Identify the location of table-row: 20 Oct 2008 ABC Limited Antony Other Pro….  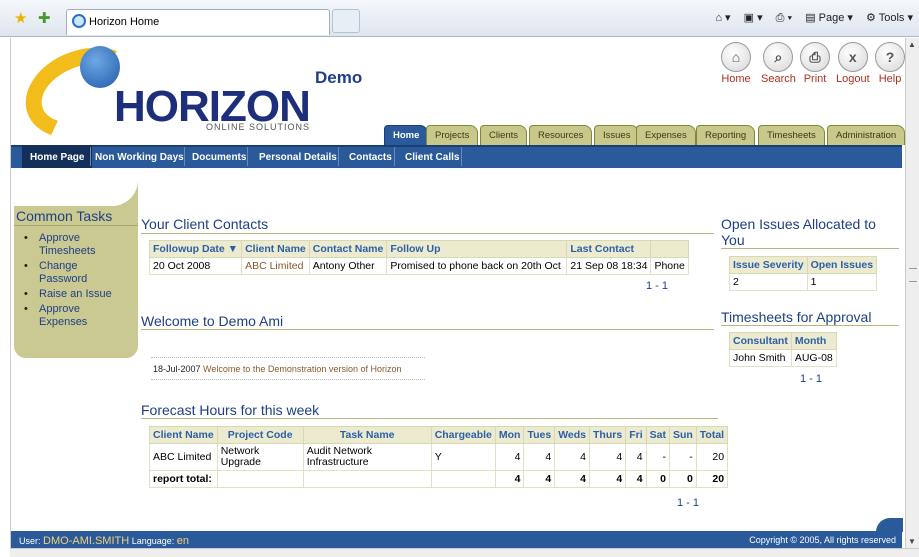
(418, 266).